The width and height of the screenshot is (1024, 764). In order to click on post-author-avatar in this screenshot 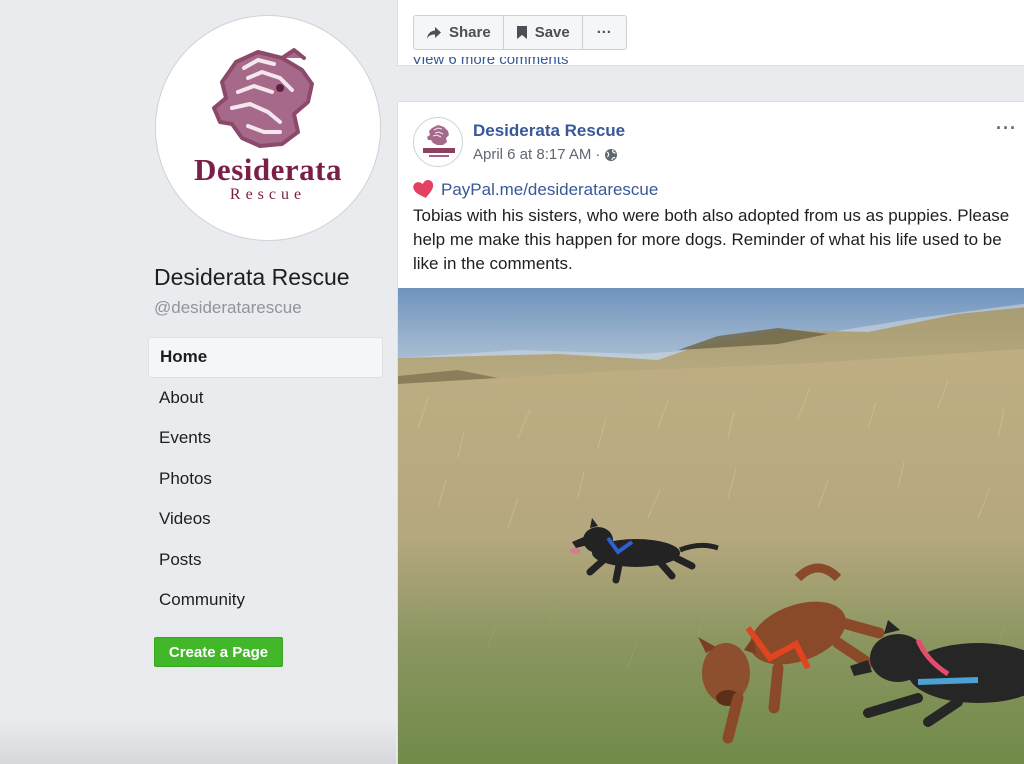, I will do `click(438, 142)`.